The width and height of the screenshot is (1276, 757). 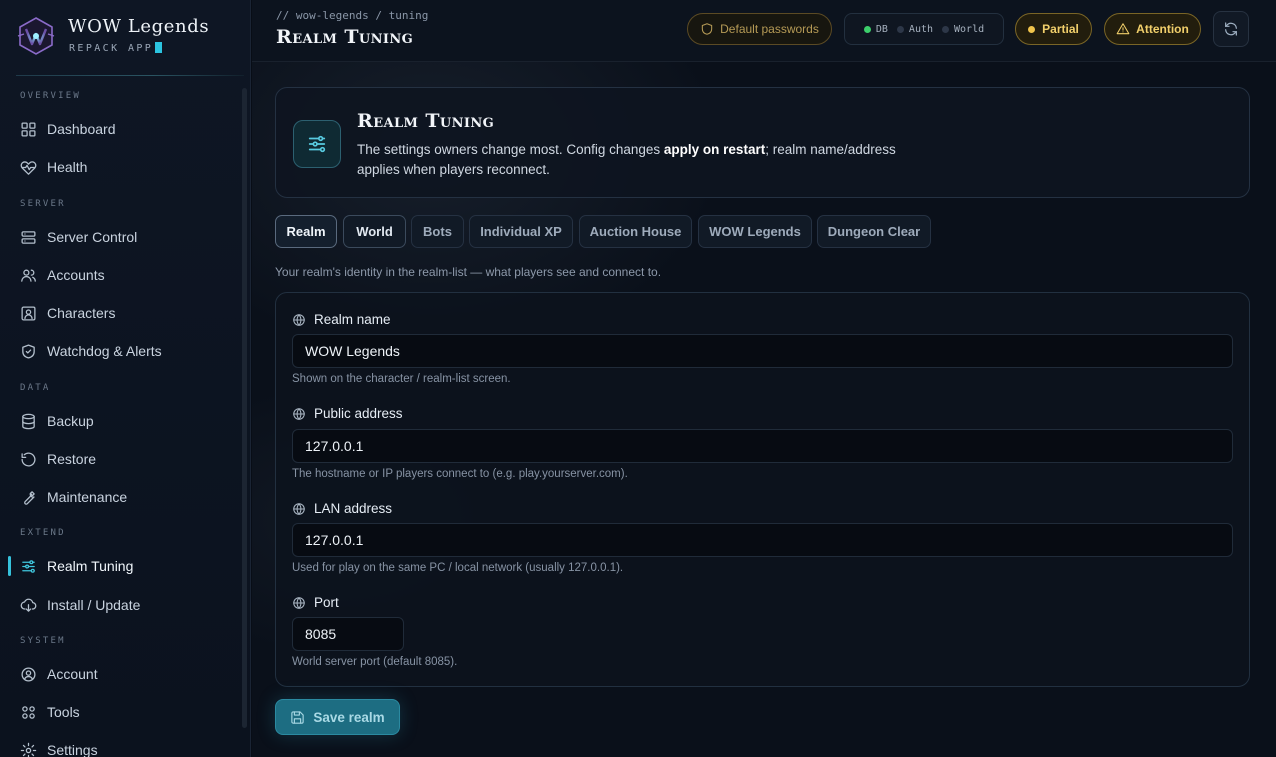 I want to click on sidebar-item-watchdog: Watchdog & Alerts, so click(x=122, y=351).